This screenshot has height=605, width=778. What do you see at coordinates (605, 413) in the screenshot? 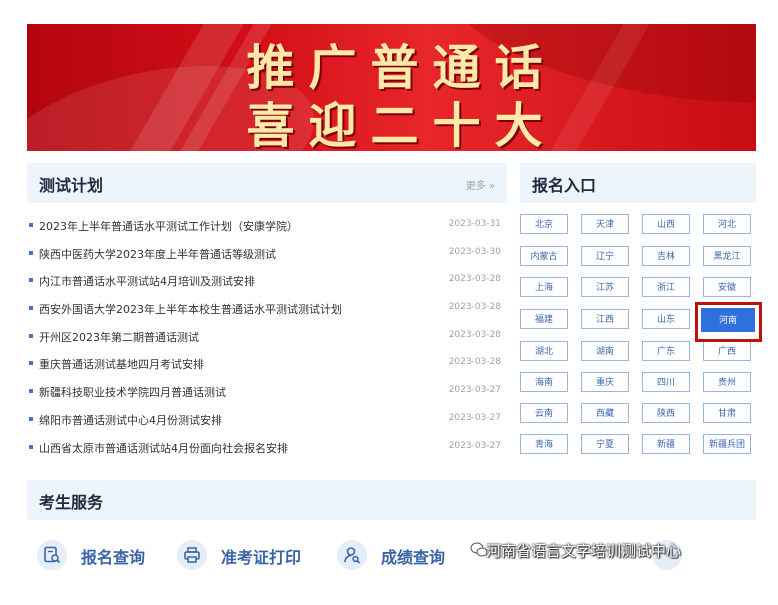
I see `province-button: 西藏` at bounding box center [605, 413].